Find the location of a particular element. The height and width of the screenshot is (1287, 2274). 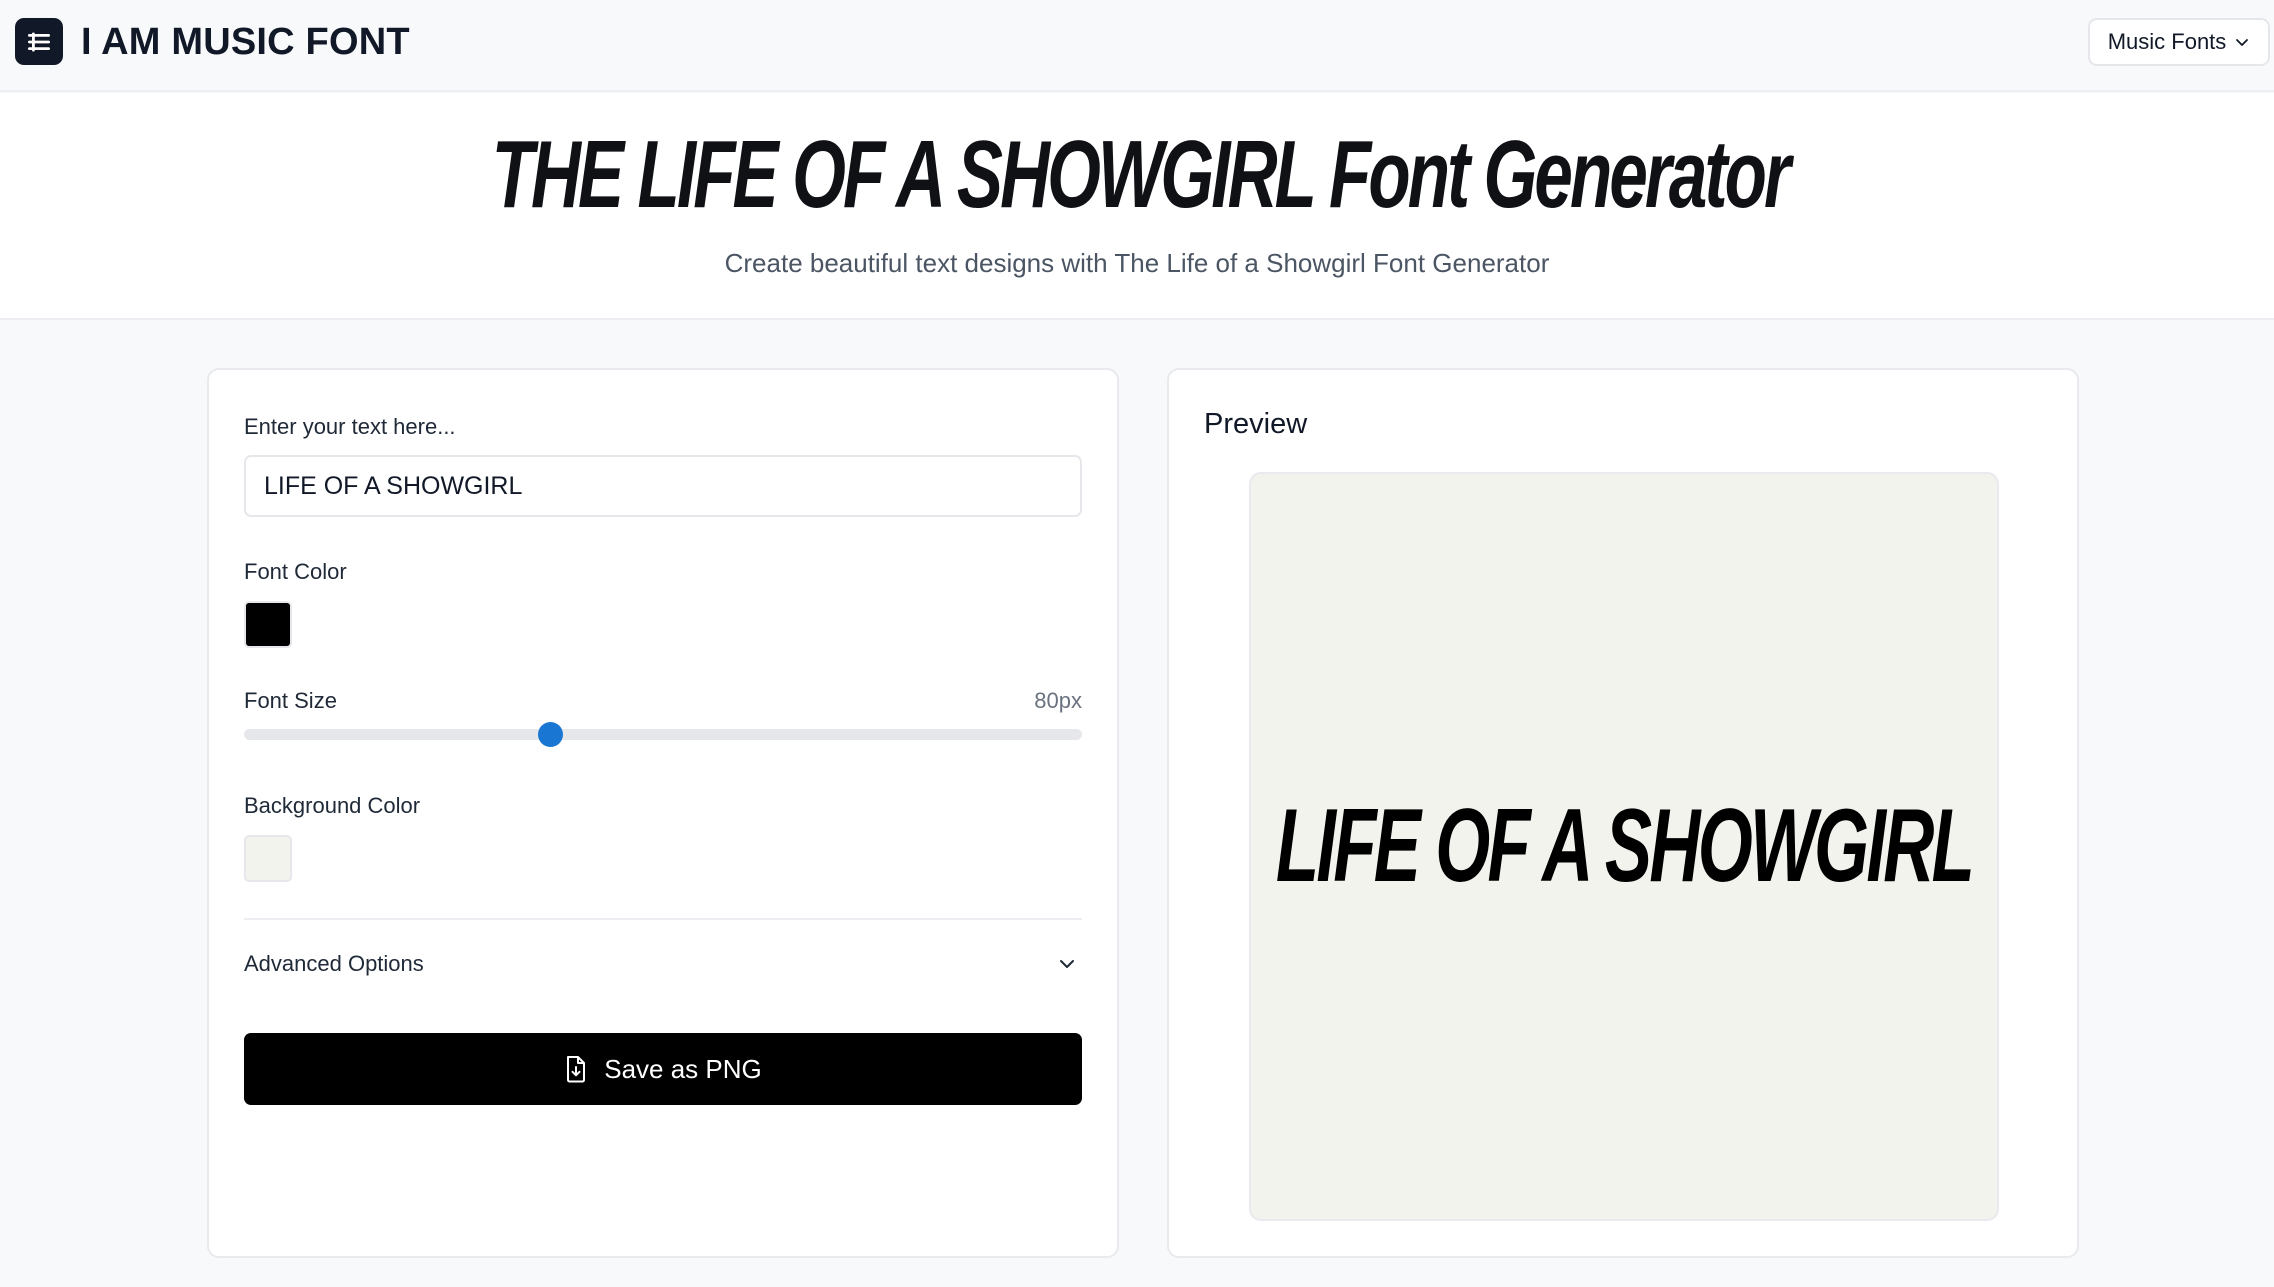

font-color-label: Font Color is located at coordinates (295, 571).